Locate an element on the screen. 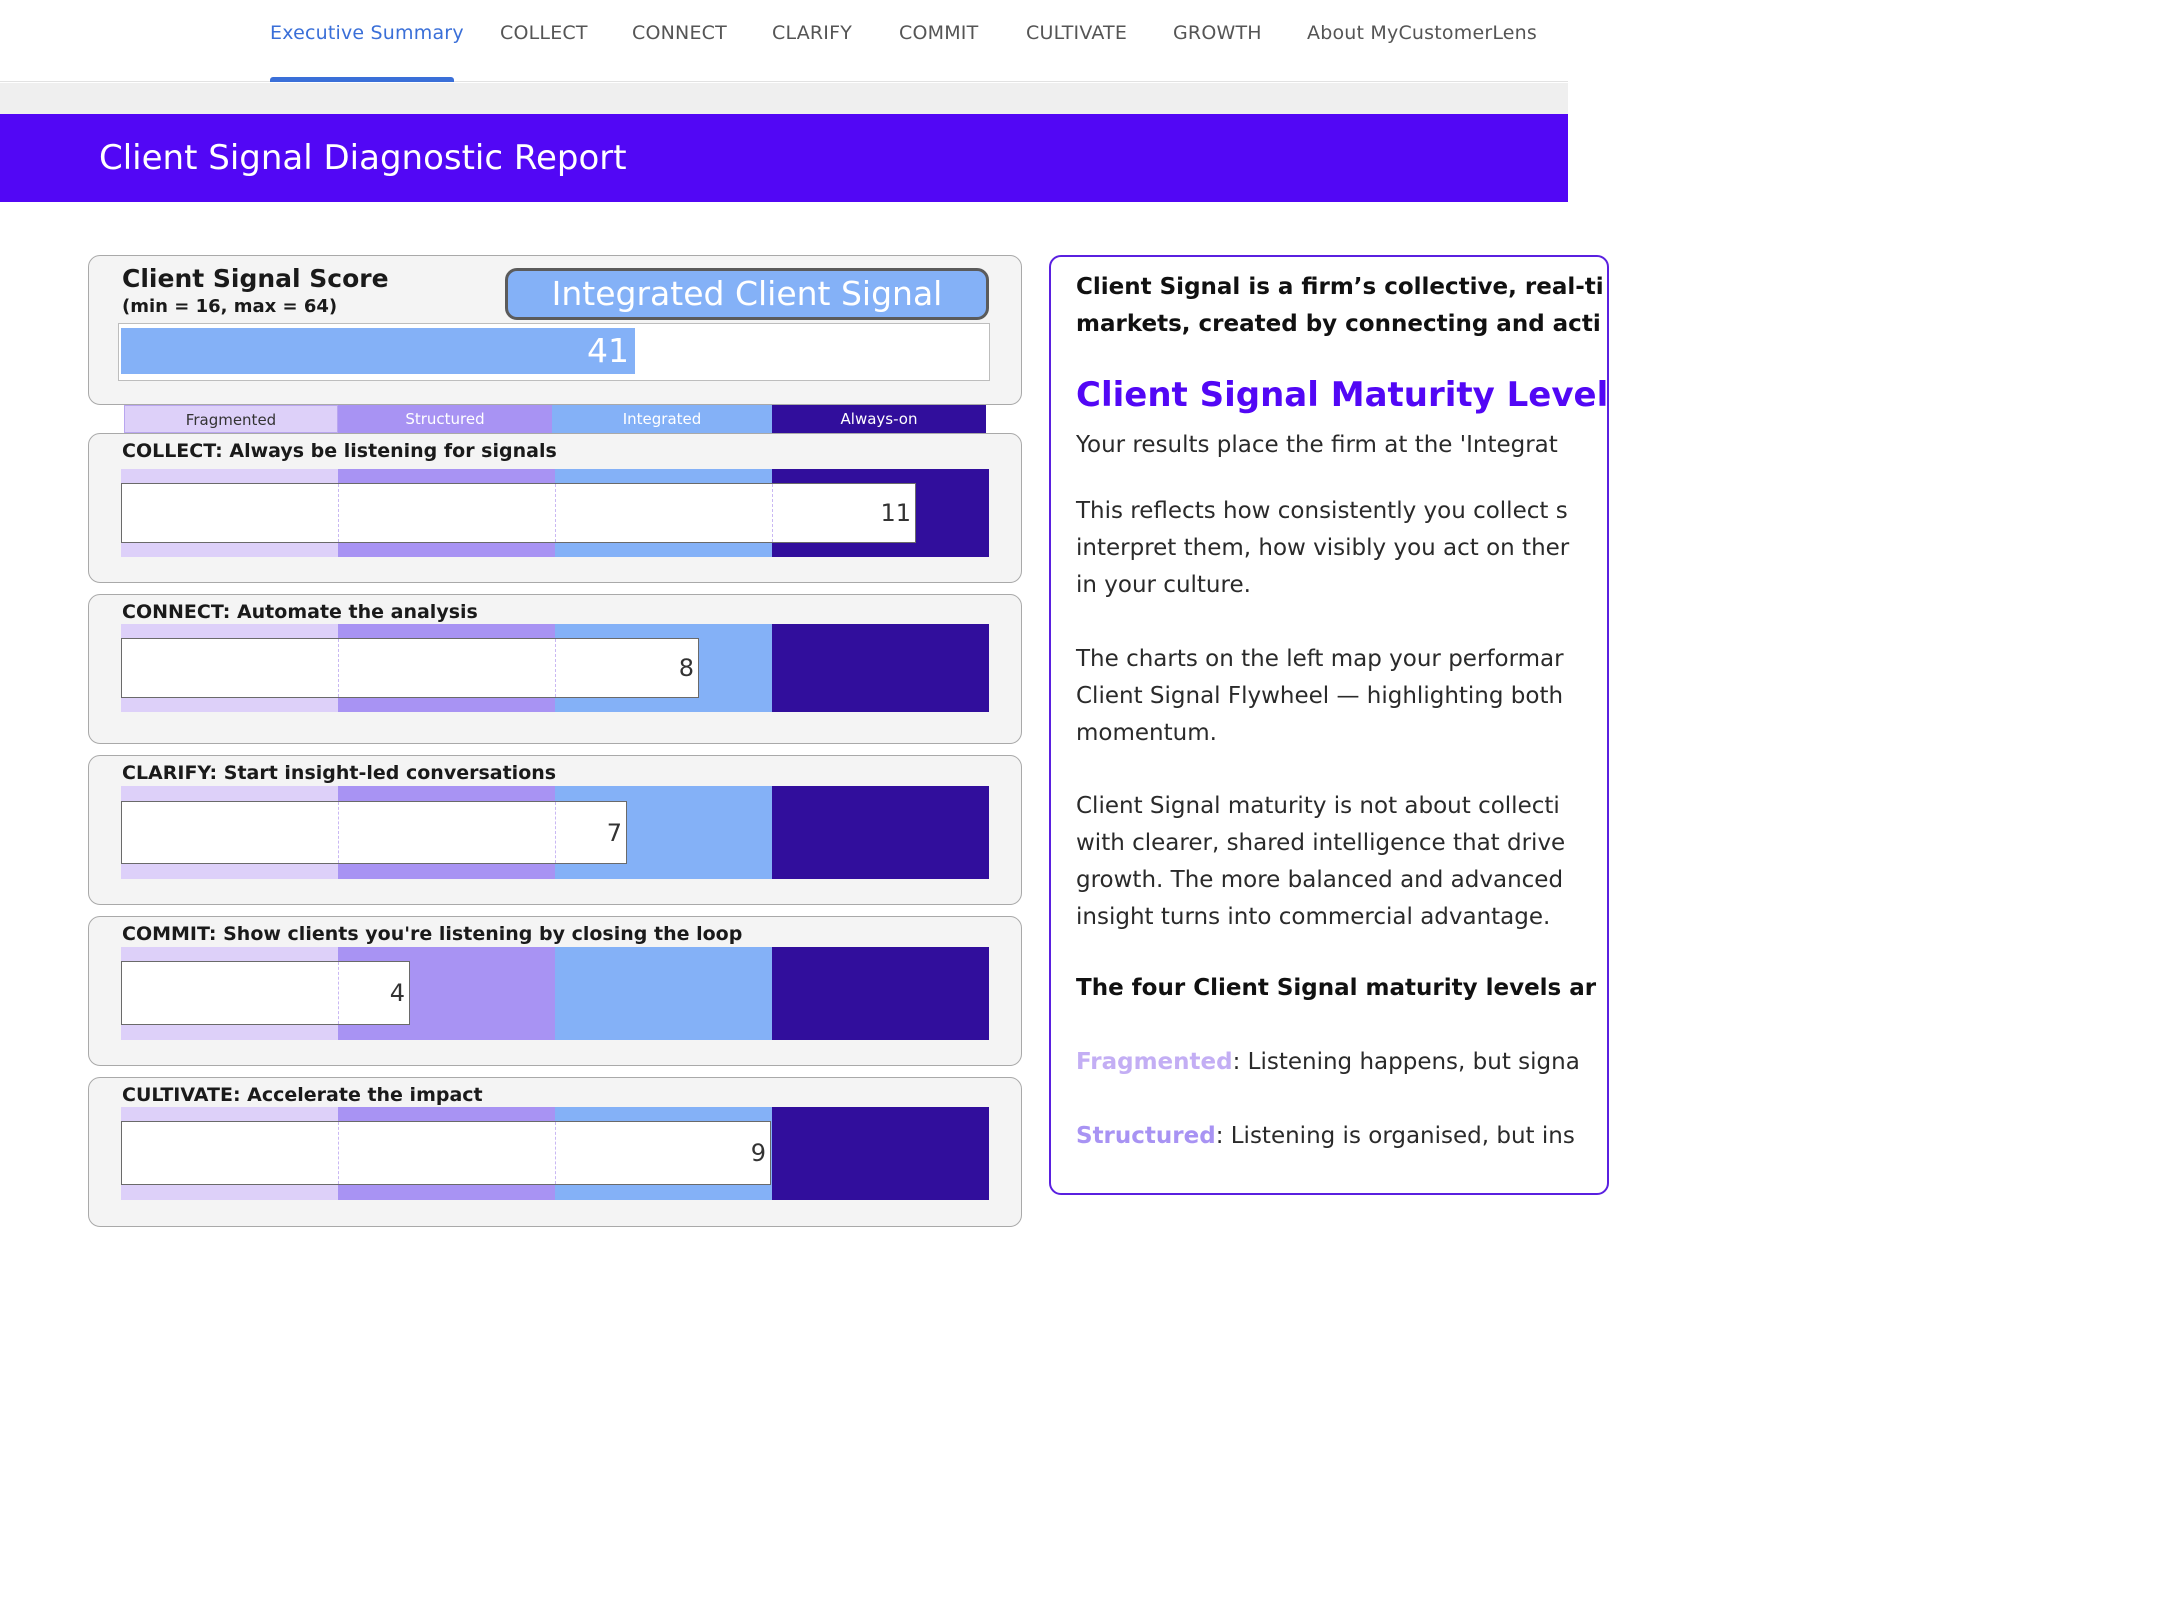  pillar-title: CONNECT: Automate the analysis is located at coordinates (300, 612).